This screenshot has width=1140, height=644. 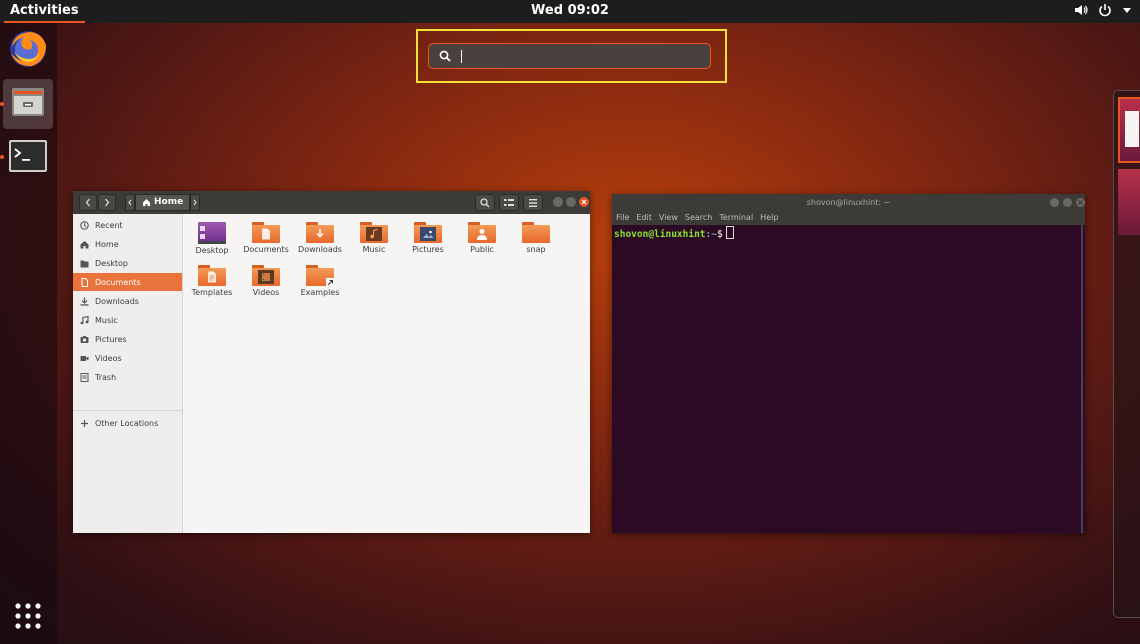 What do you see at coordinates (2, 157) in the screenshot?
I see `running-indicator` at bounding box center [2, 157].